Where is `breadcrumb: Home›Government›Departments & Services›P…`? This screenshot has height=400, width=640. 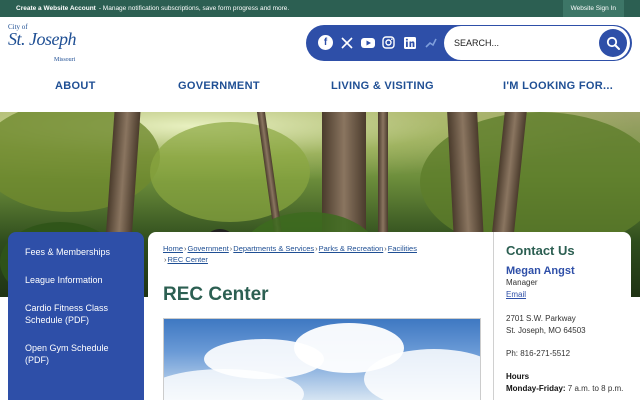 breadcrumb: Home›Government›Departments & Services›P… is located at coordinates (290, 254).